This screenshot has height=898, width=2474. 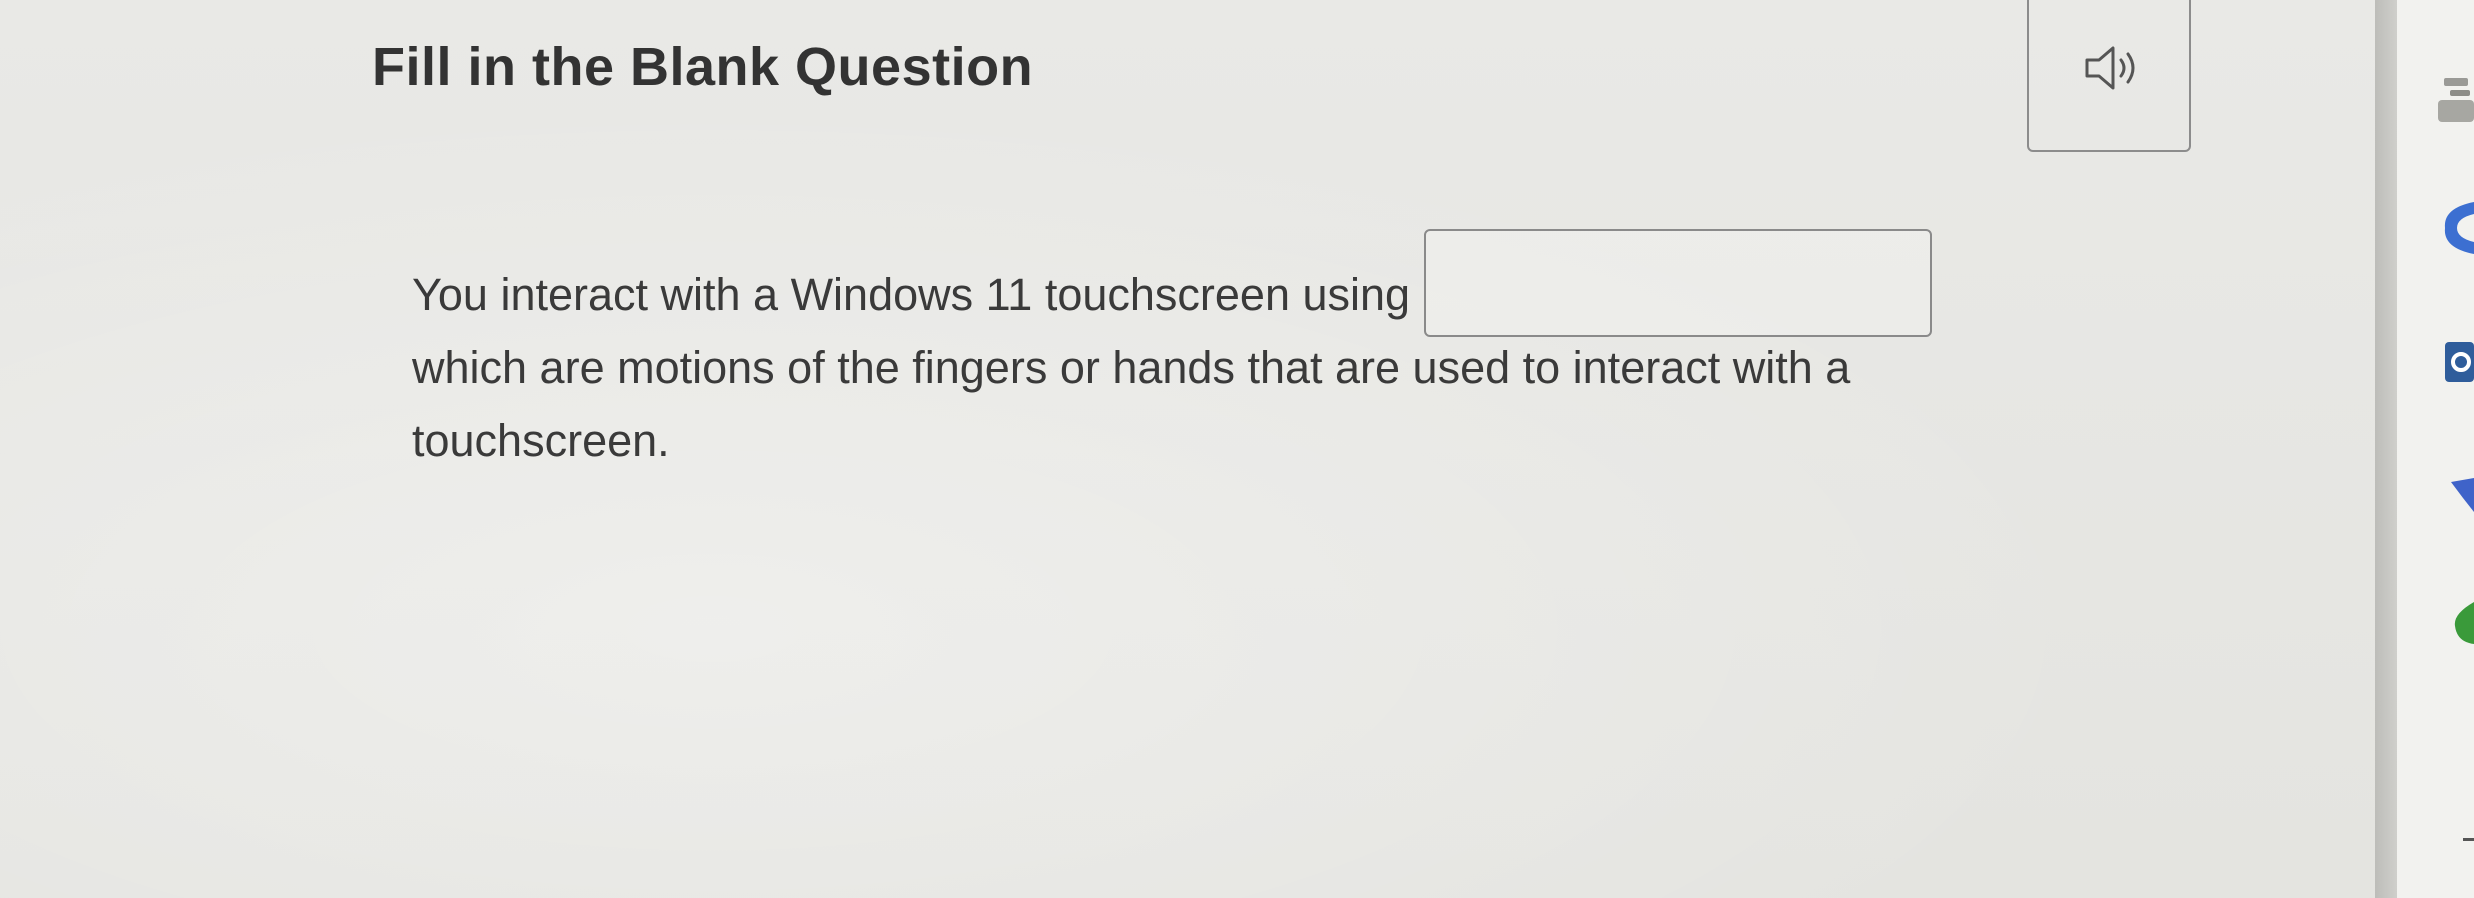 I want to click on leaf-icon, so click(x=2463, y=623).